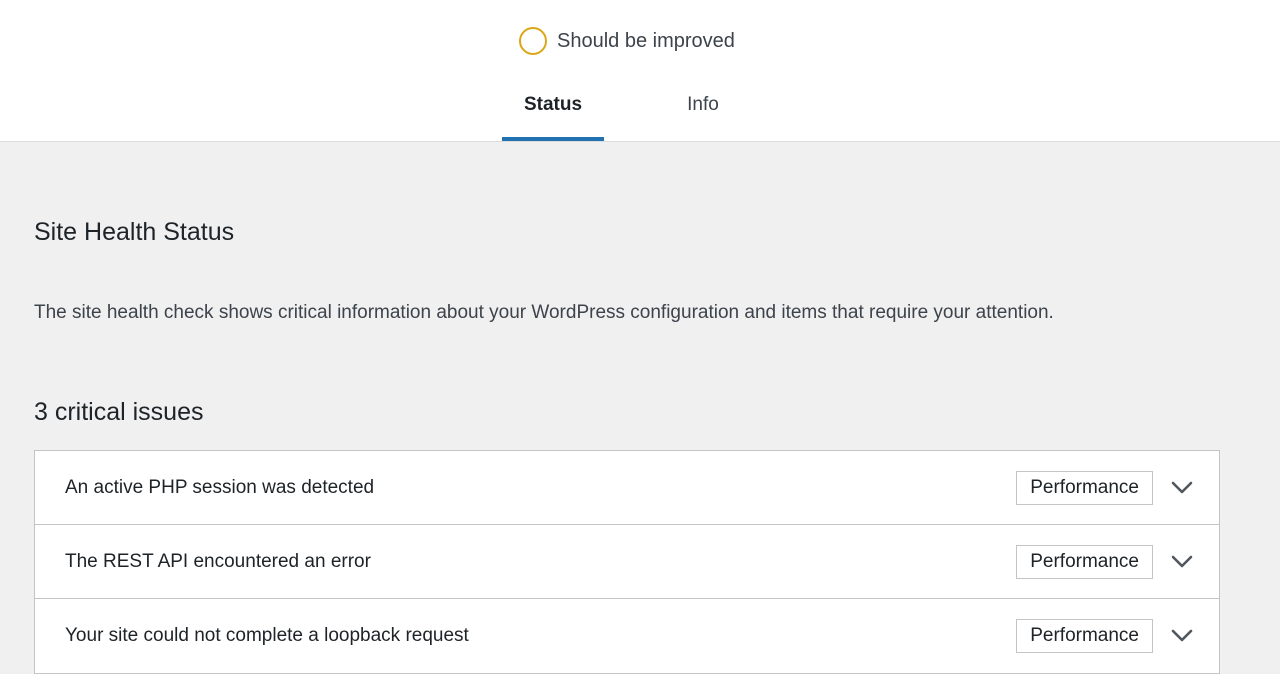 Image resolution: width=1280 pixels, height=674 pixels. I want to click on issue-label: The REST API encountered an error, so click(218, 561).